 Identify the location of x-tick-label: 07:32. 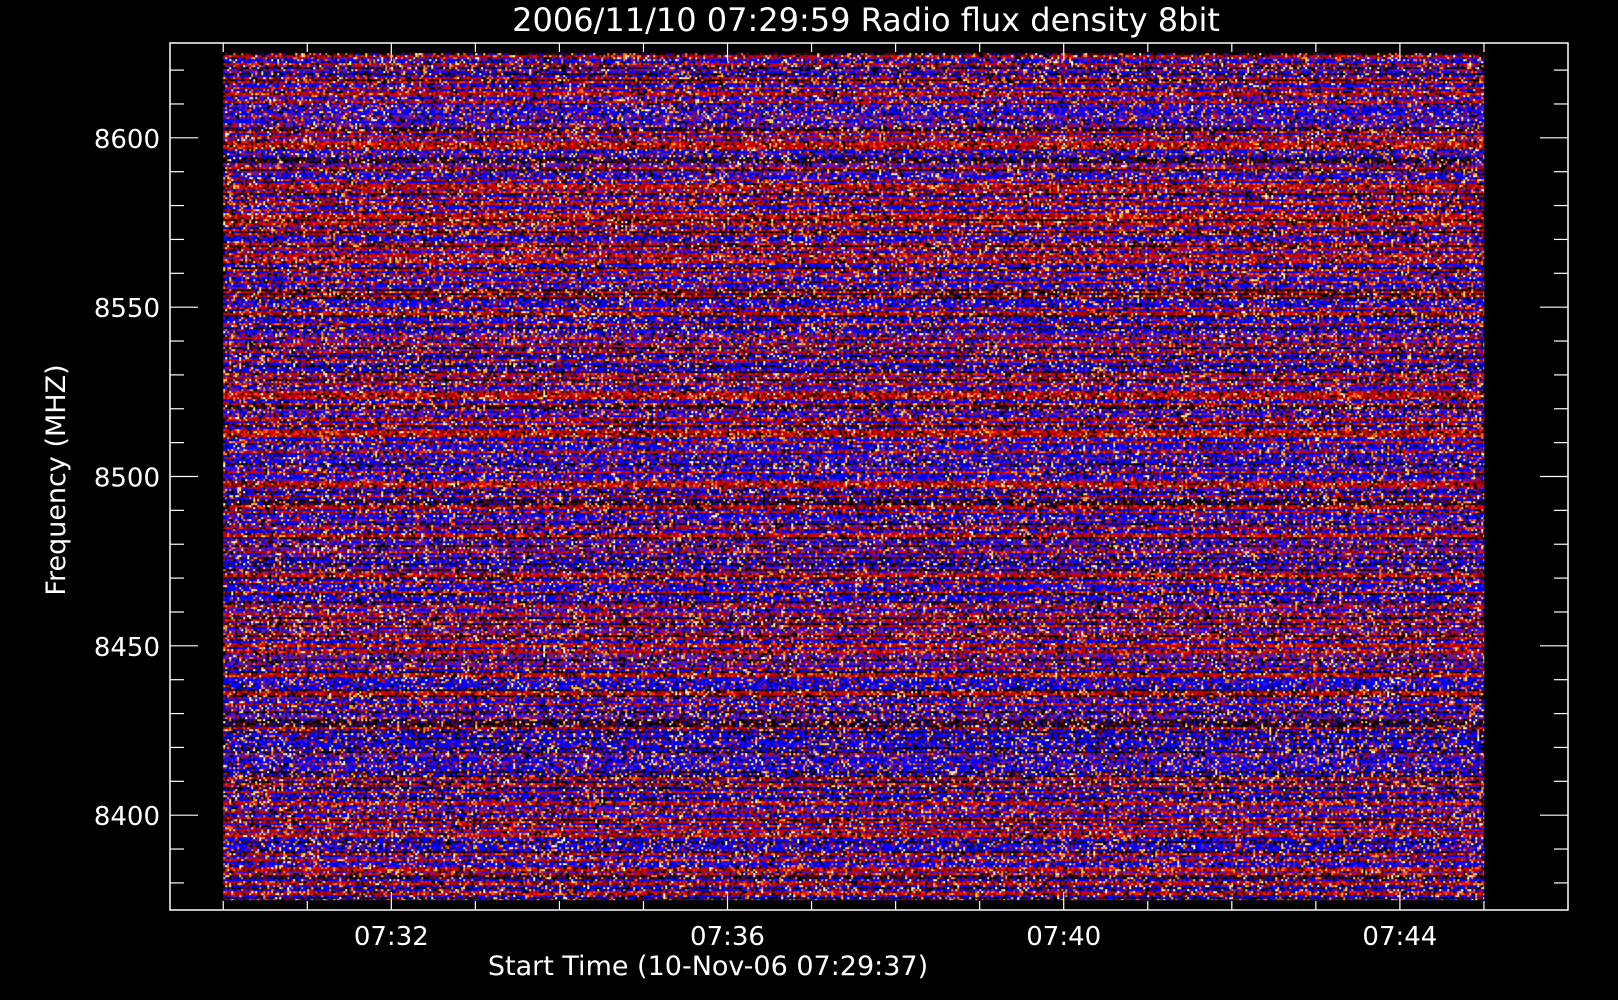
(391, 937).